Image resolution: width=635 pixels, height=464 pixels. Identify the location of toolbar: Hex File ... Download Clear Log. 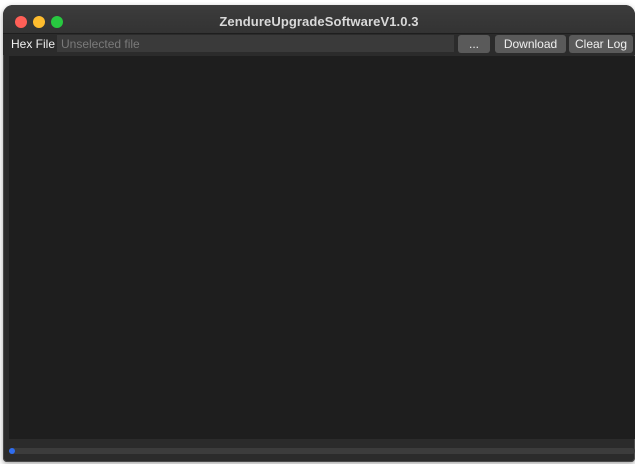
(319, 44).